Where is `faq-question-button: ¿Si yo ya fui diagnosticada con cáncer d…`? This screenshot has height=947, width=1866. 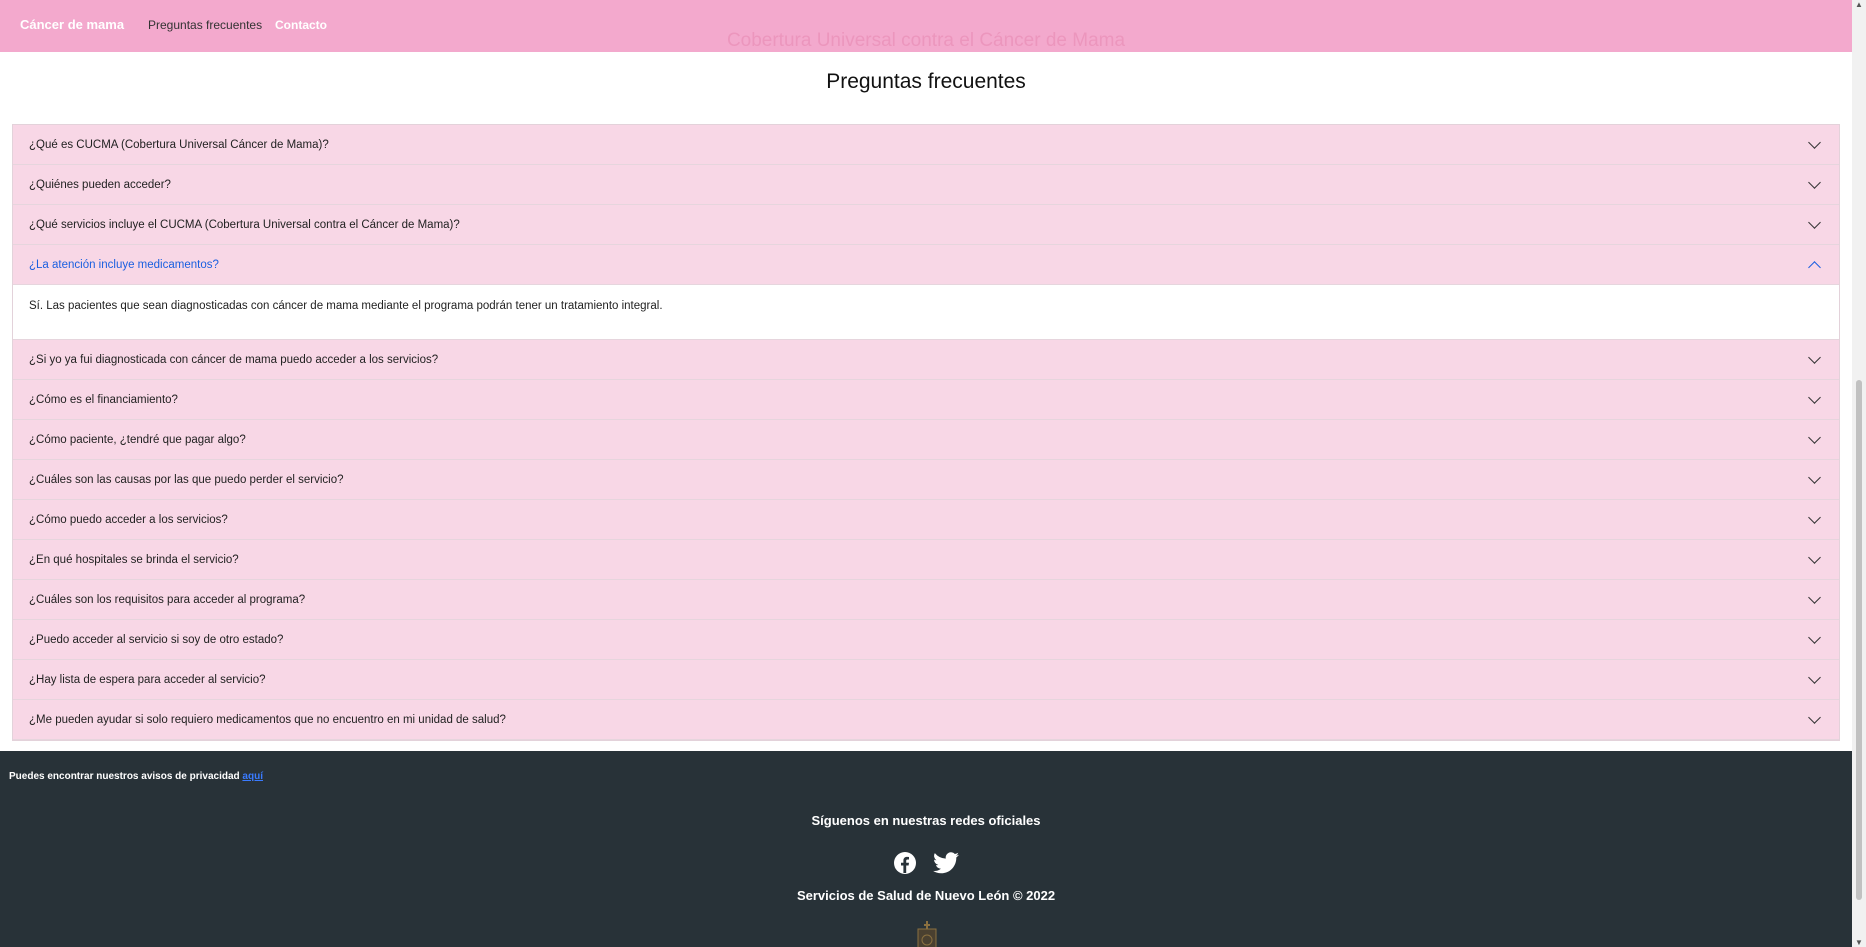
faq-question-button: ¿Si yo ya fui diagnosticada con cáncer d… is located at coordinates (926, 360).